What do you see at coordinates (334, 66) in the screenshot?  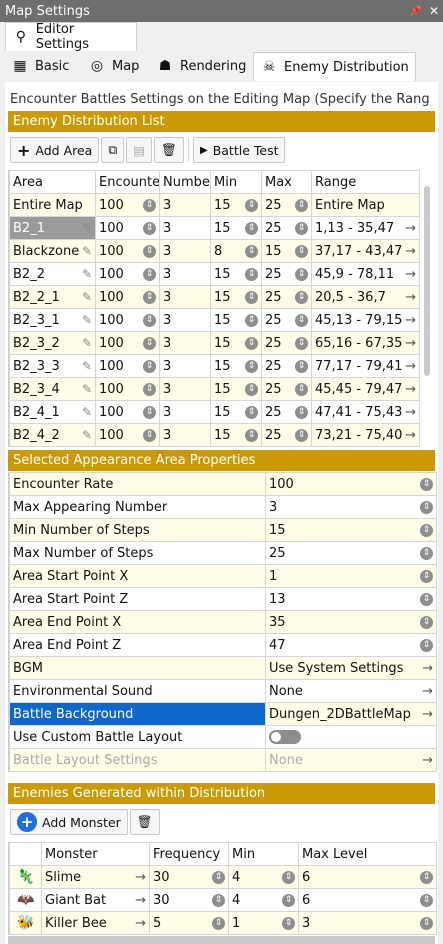 I see `tab-enemy-distribution: ☠ Enemy Distribution` at bounding box center [334, 66].